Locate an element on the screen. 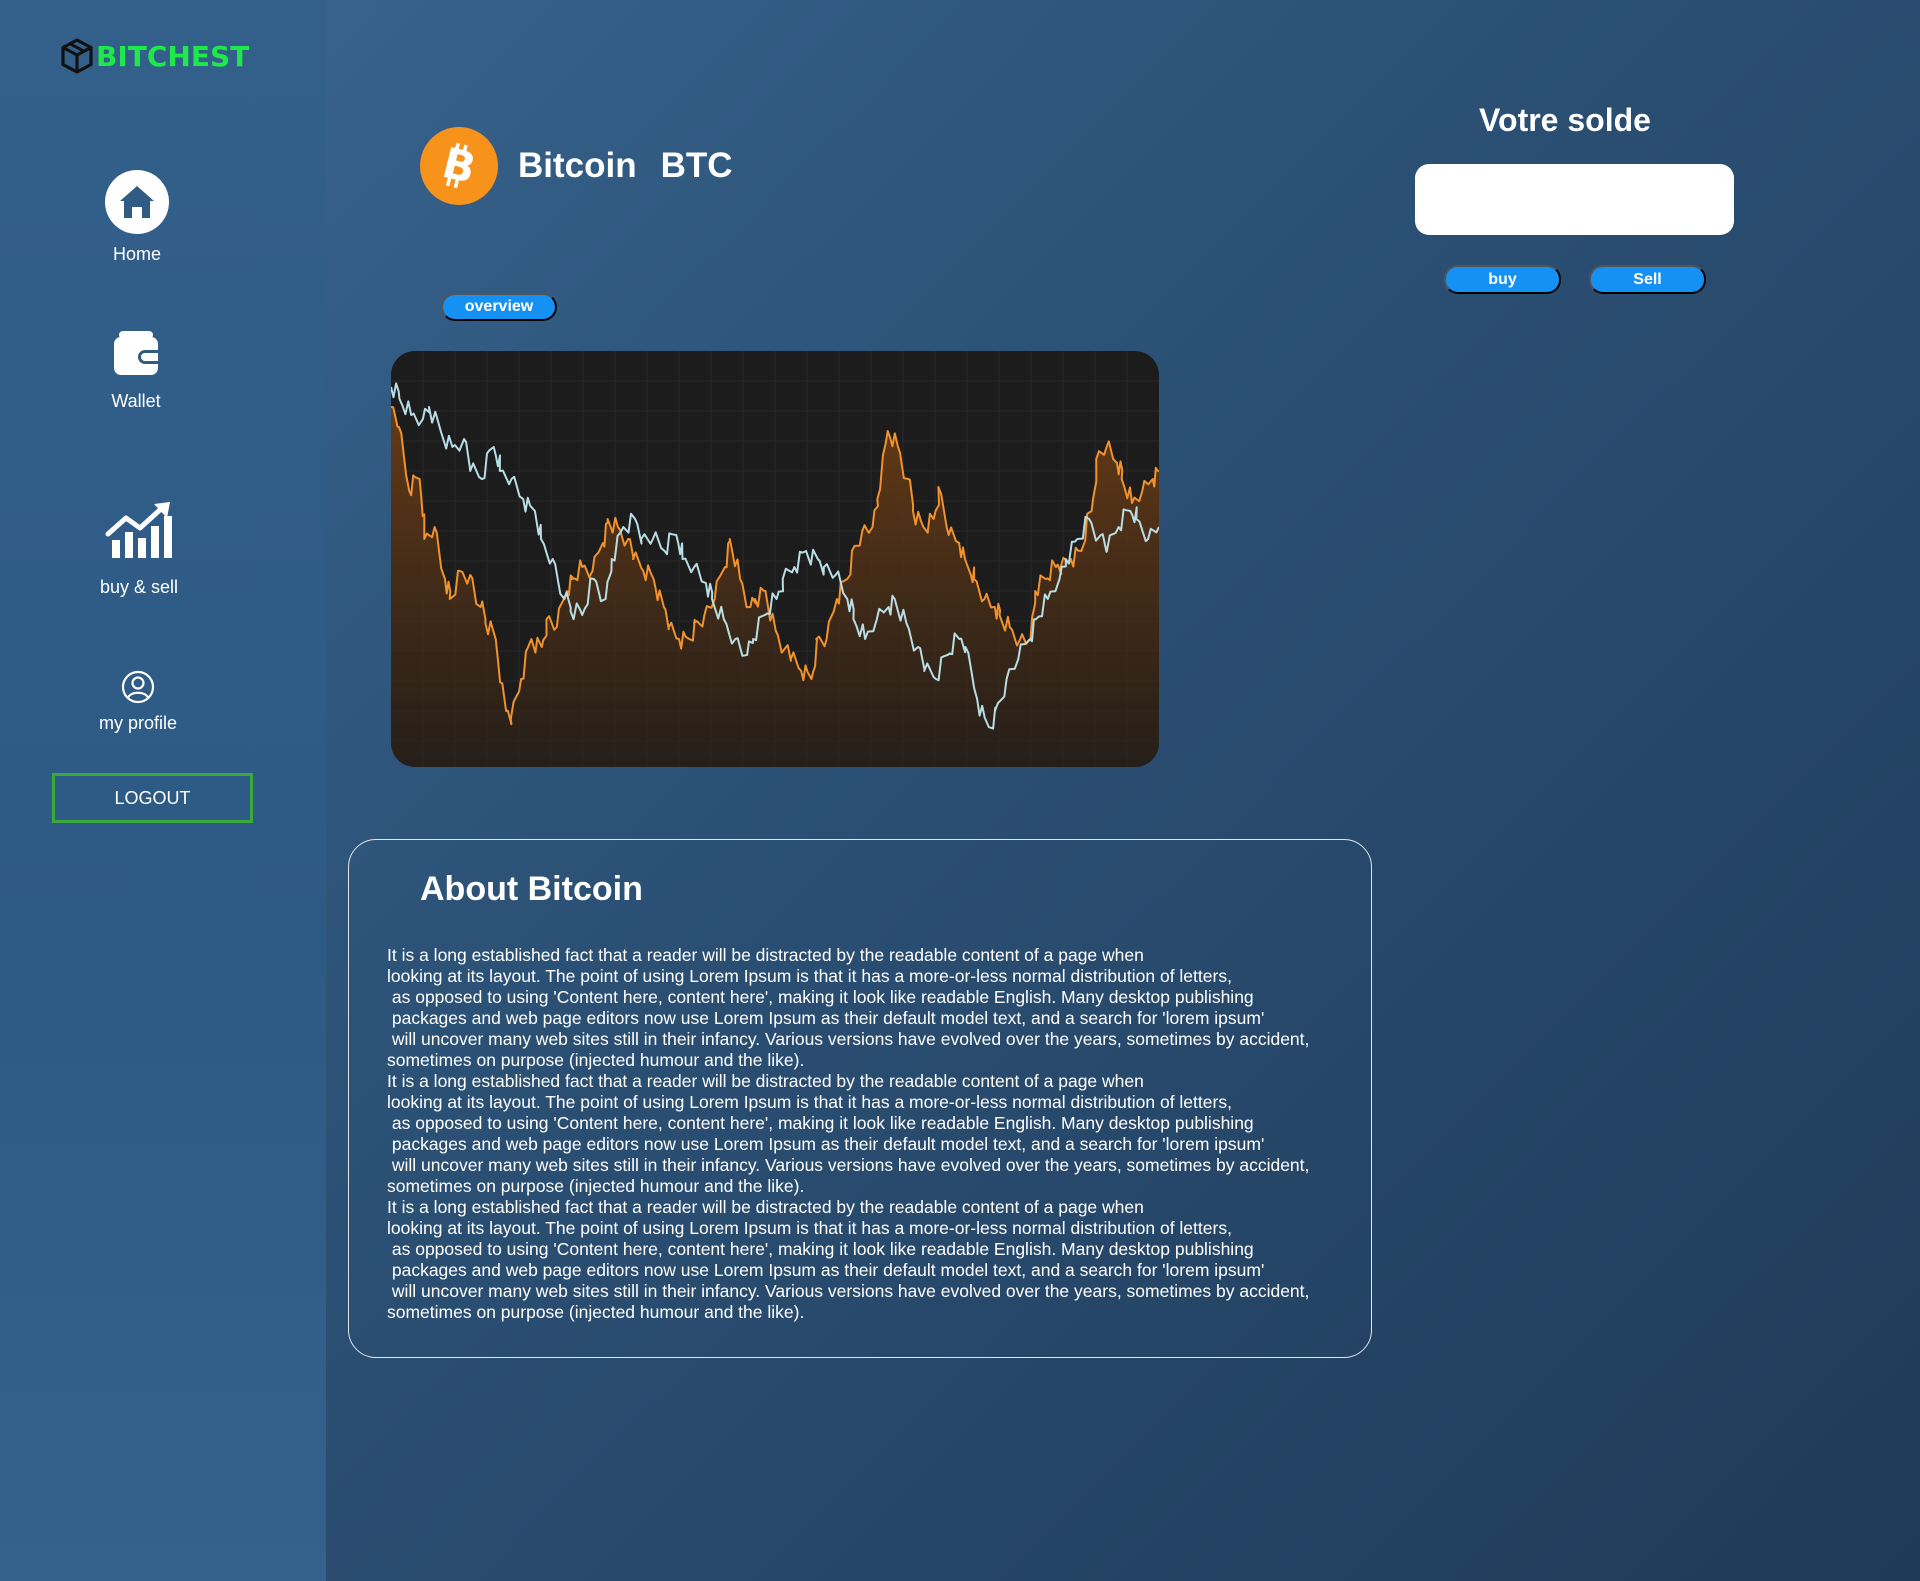 Image resolution: width=1920 pixels, height=1581 pixels. sidebar-item-label: Wallet is located at coordinates (136, 401).